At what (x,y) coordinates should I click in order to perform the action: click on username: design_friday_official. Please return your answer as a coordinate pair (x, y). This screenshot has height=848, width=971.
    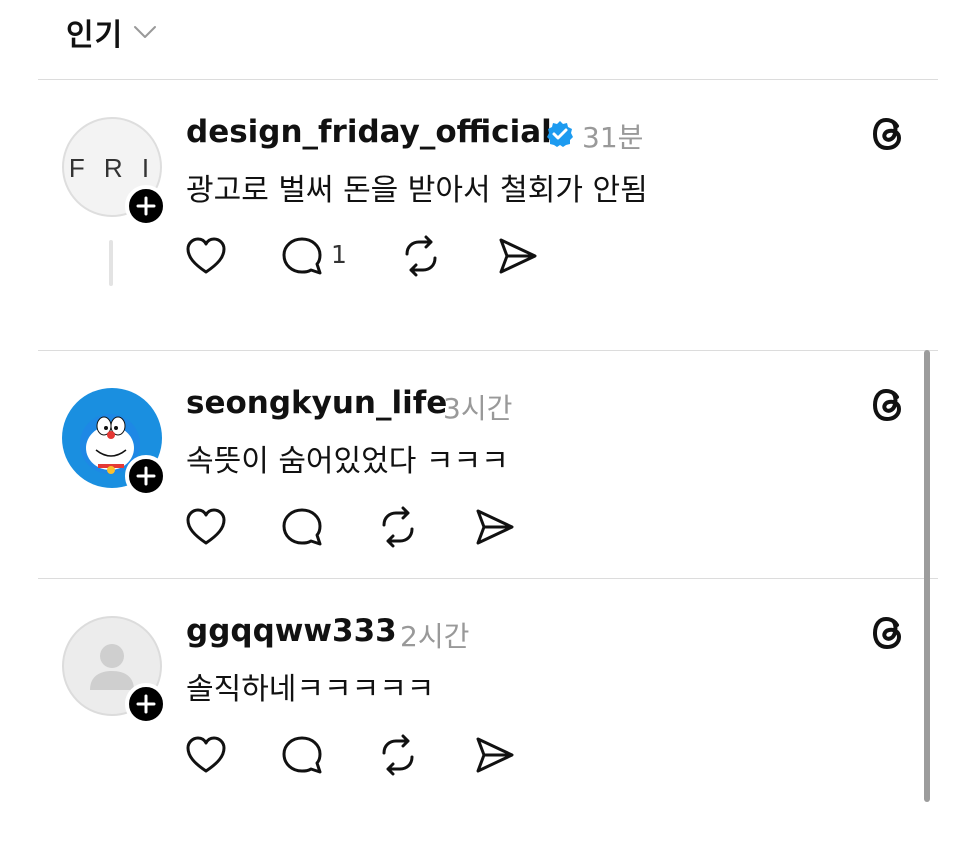
    Looking at the image, I should click on (369, 132).